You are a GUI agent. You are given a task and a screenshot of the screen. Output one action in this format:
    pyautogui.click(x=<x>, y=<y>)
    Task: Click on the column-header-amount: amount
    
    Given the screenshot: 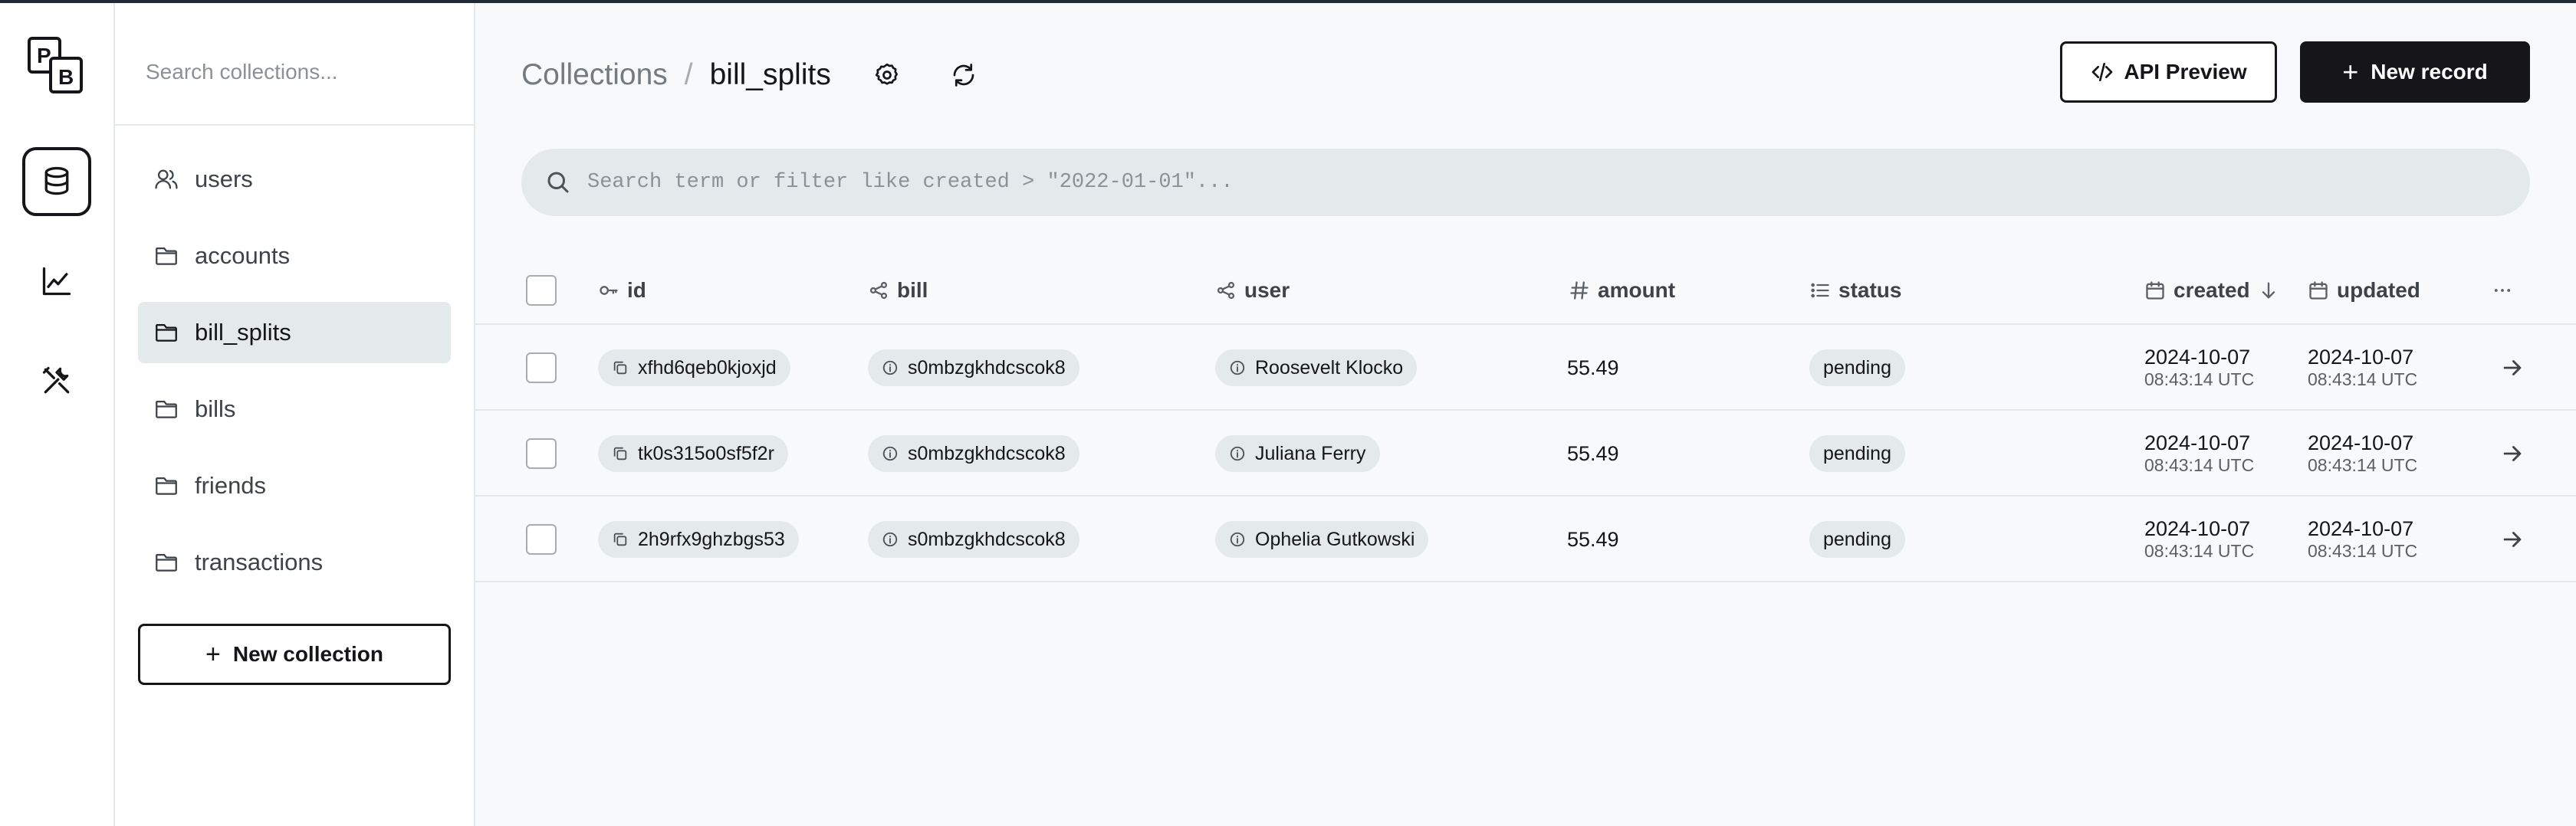 What is the action you would take?
    pyautogui.click(x=1622, y=291)
    